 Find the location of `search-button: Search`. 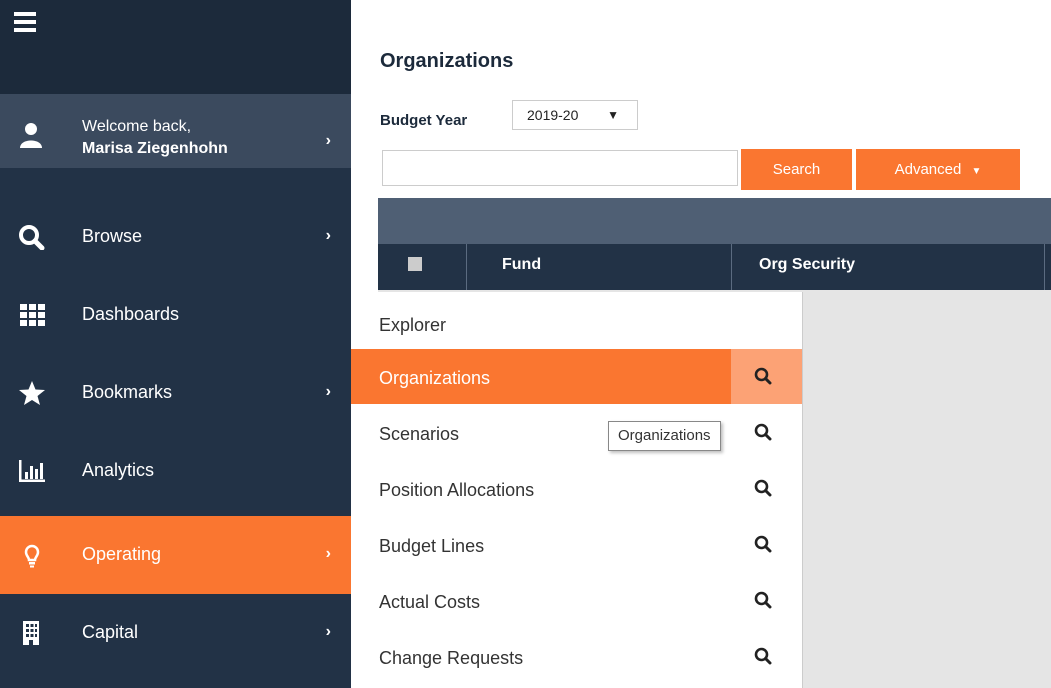

search-button: Search is located at coordinates (796, 169).